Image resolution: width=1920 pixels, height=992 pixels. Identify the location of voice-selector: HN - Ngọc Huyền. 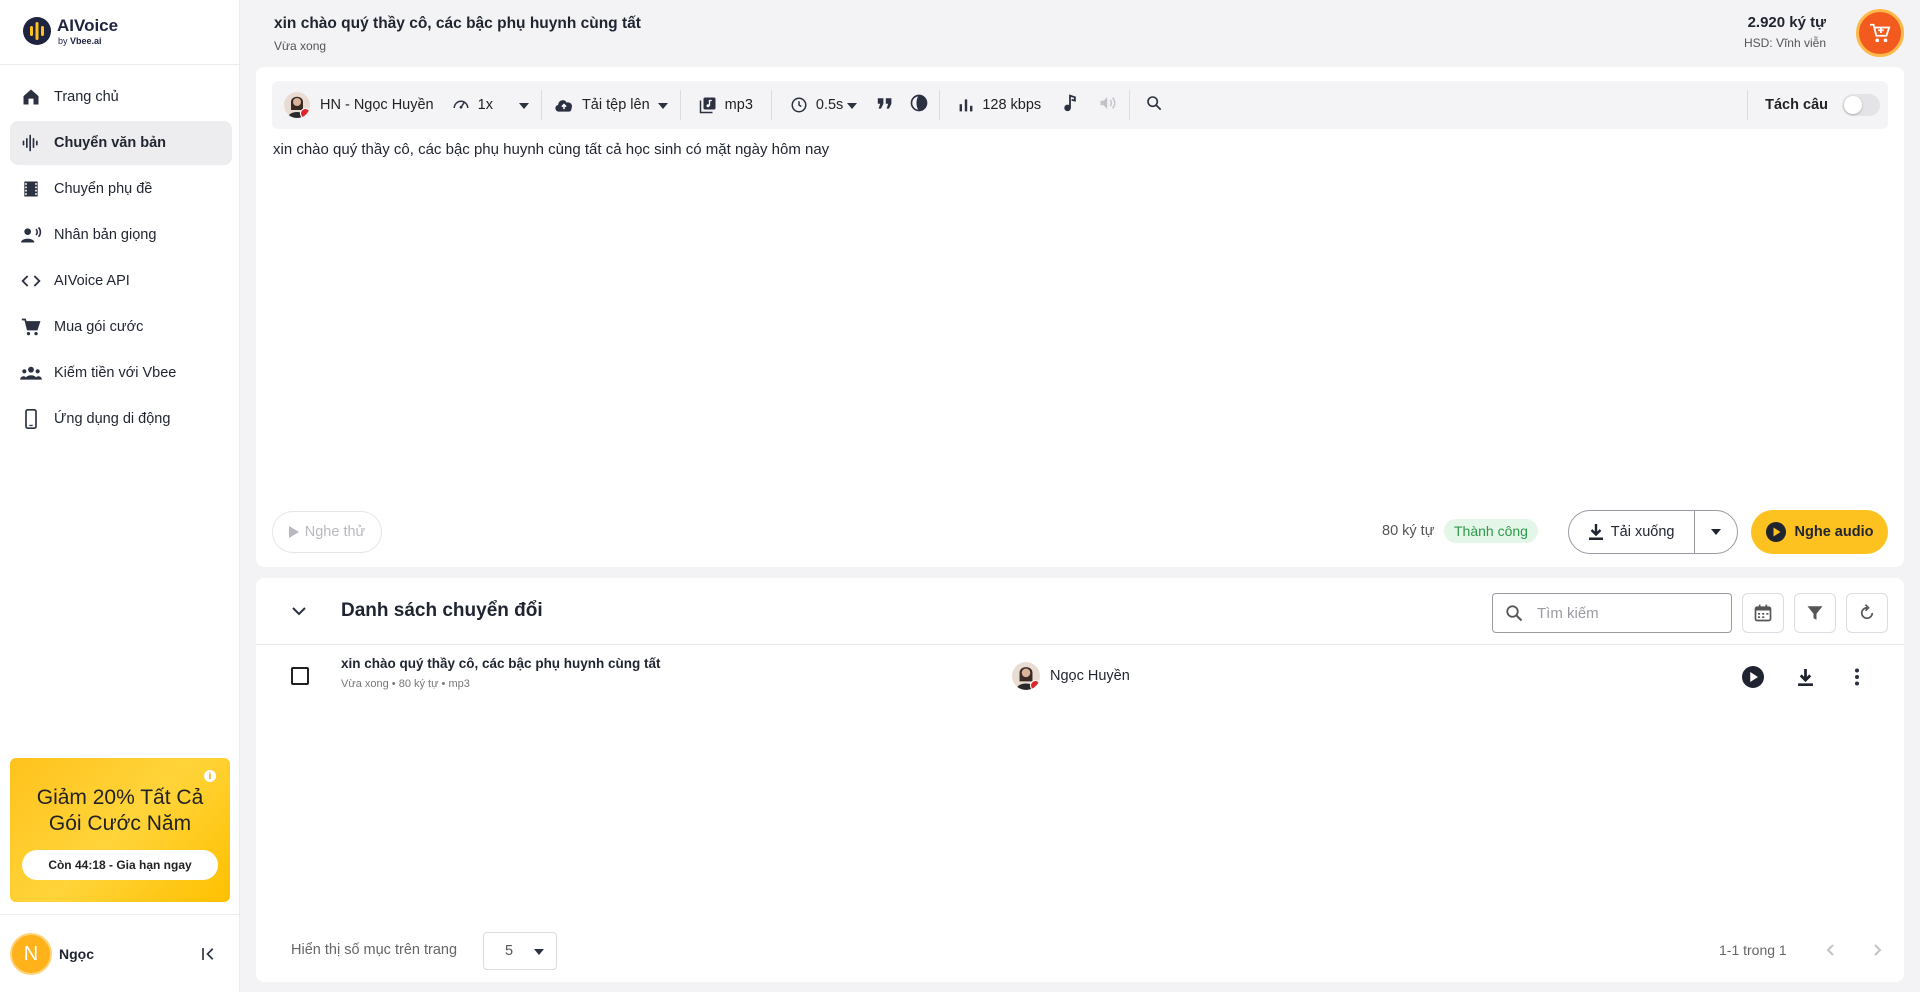
(359, 105).